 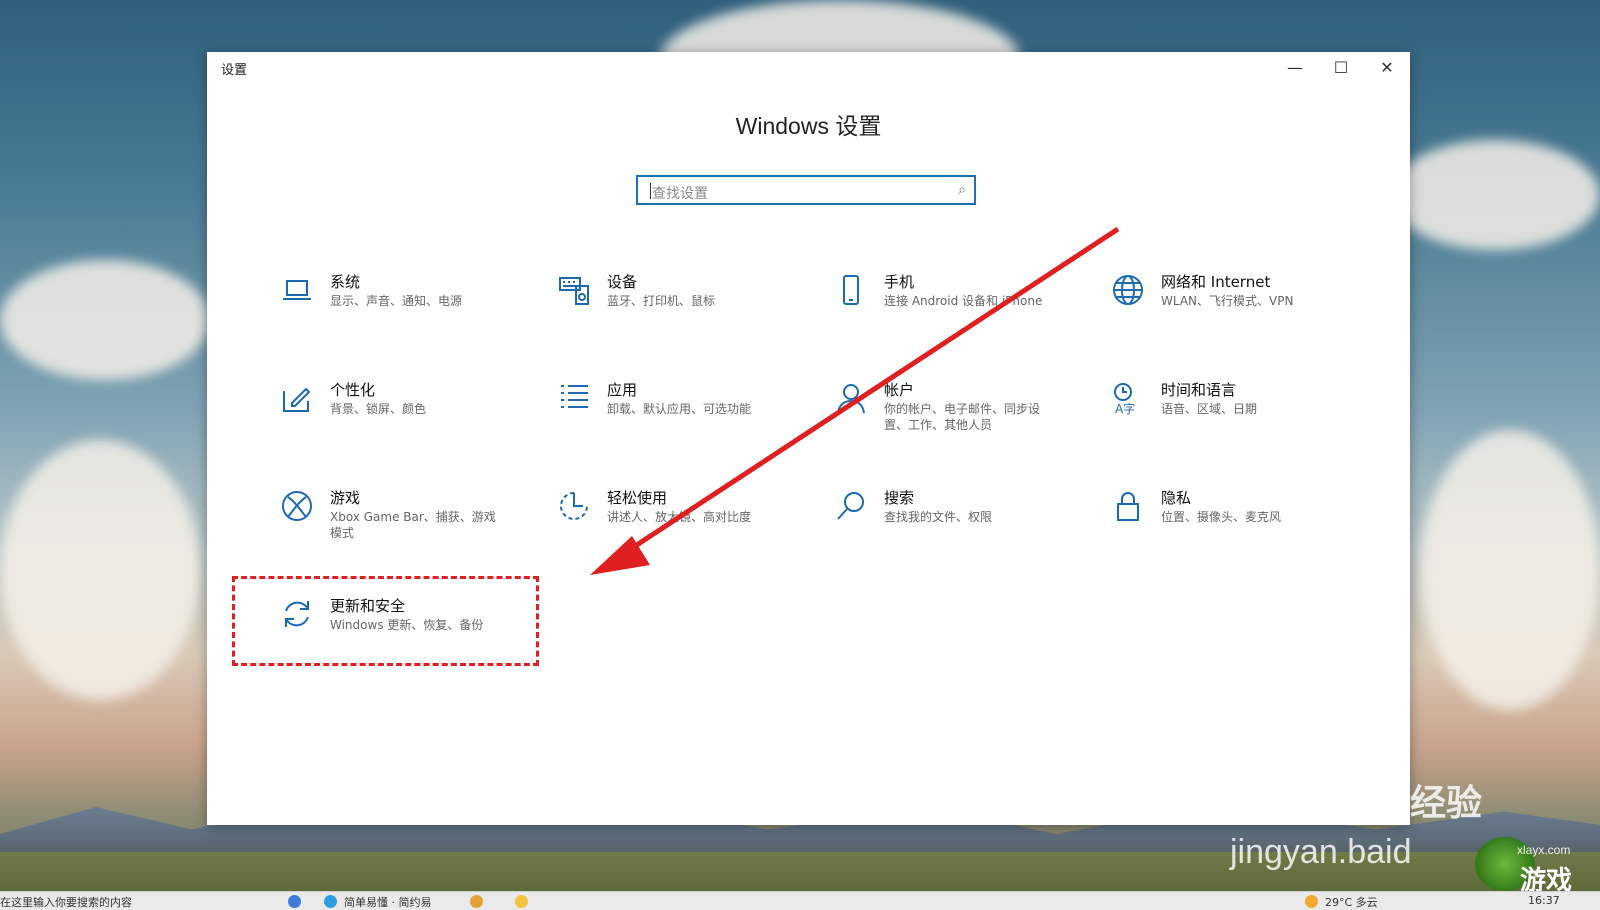 I want to click on tile-ease-of-access-desc: 讲述人、放大镜、高对比度, so click(x=679, y=517).